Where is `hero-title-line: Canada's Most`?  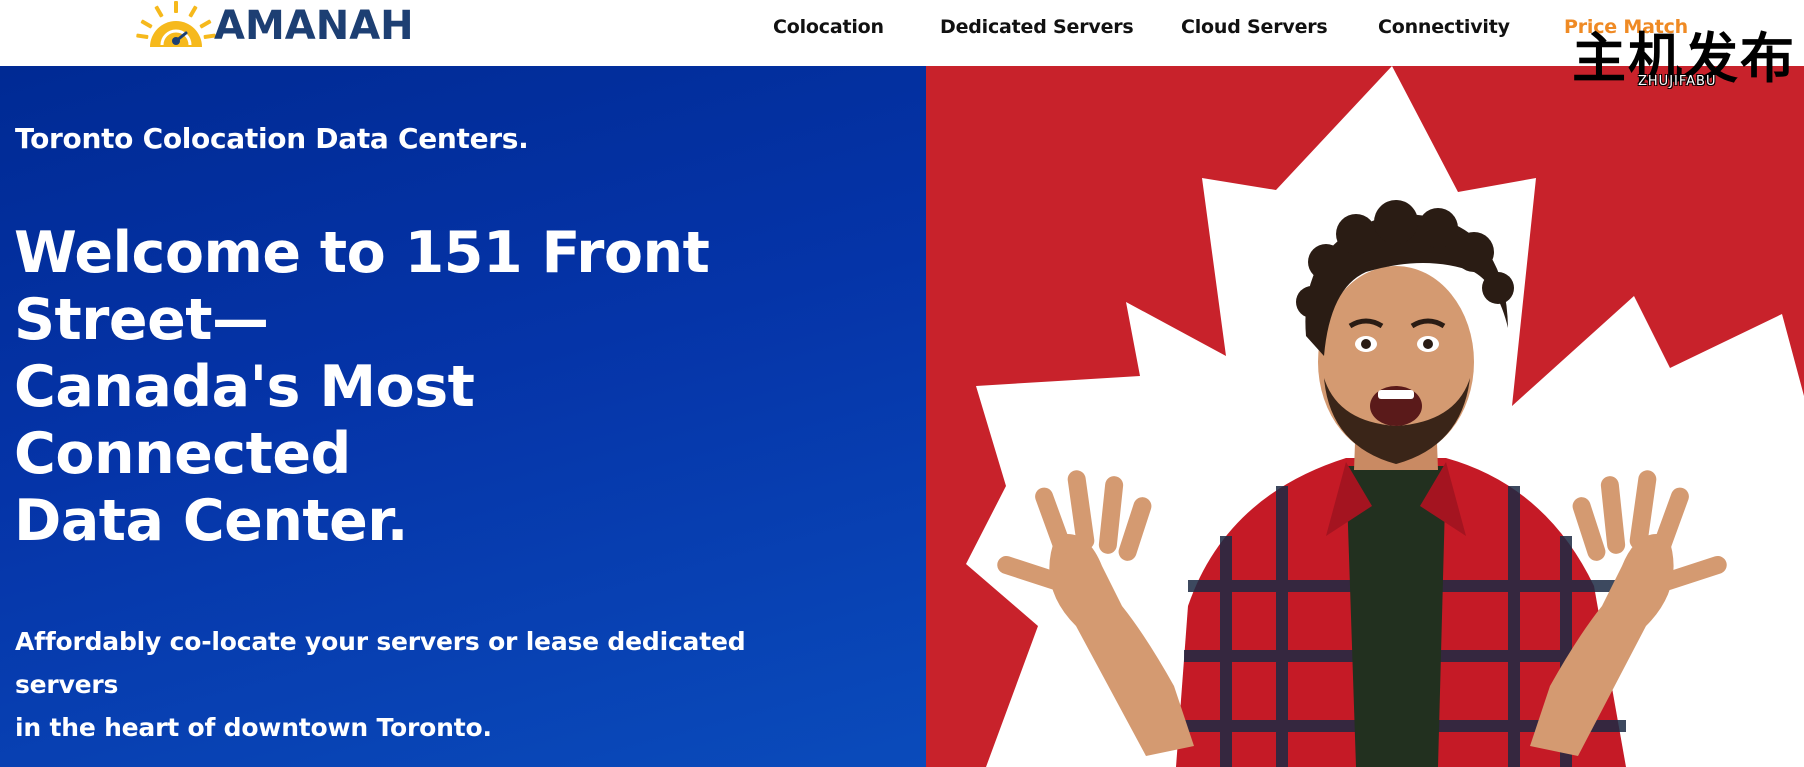
hero-title-line: Canada's Most is located at coordinates (244, 387).